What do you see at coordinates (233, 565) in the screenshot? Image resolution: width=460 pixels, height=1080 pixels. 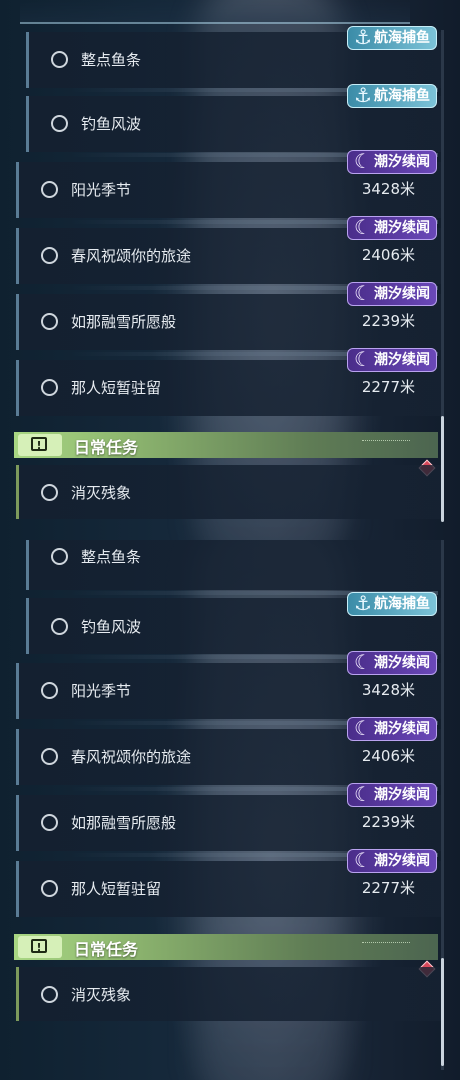 I see `quest-row: 整点鱼条` at bounding box center [233, 565].